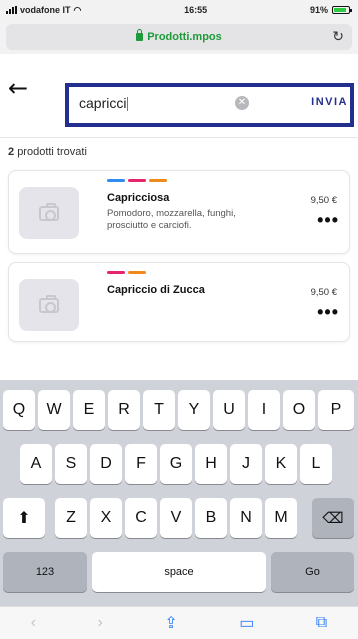 The height and width of the screenshot is (639, 358). Describe the element at coordinates (11, 10) in the screenshot. I see `signal-icon` at that location.